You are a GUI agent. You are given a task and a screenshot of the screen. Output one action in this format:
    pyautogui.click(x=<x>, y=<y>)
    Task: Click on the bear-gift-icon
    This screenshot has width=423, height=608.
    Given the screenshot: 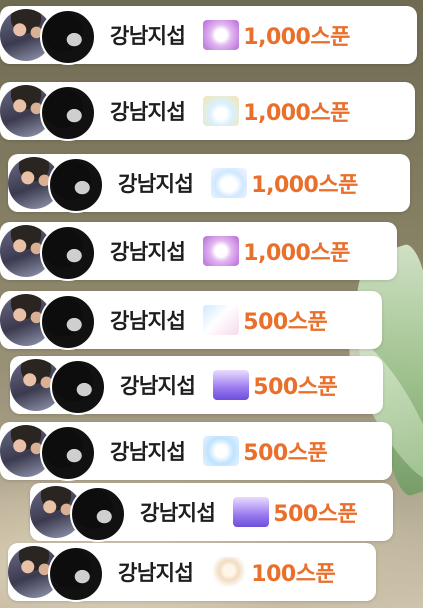 What is the action you would take?
    pyautogui.click(x=229, y=572)
    